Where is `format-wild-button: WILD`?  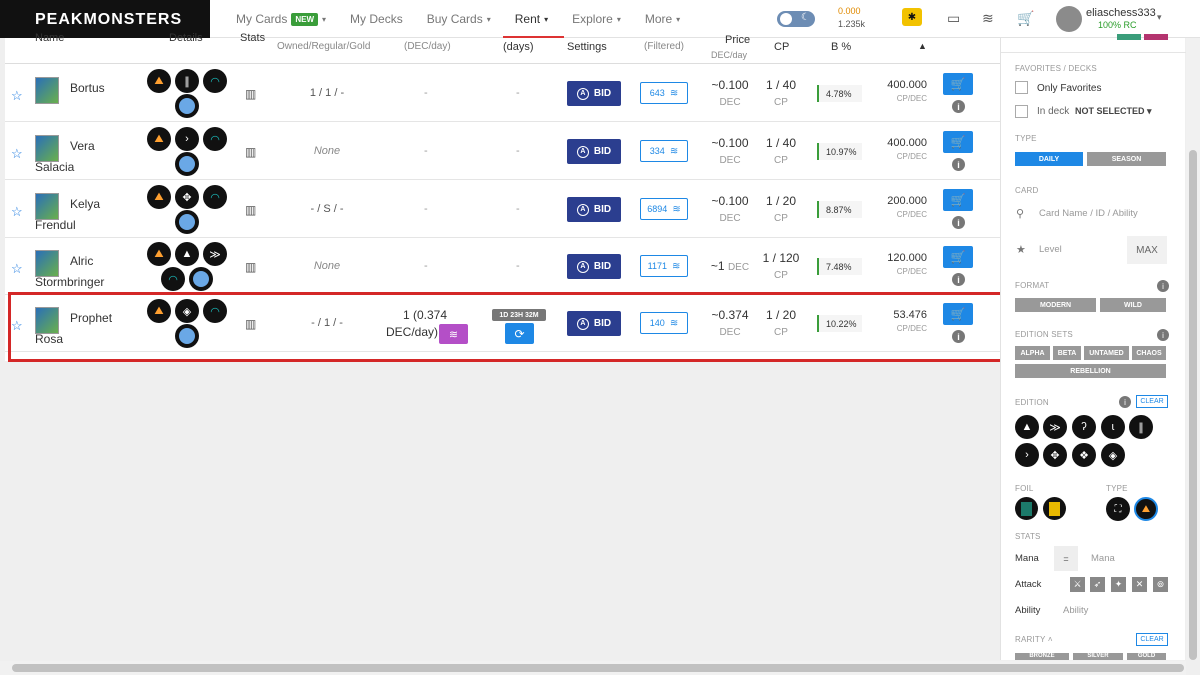
format-wild-button: WILD is located at coordinates (1133, 305).